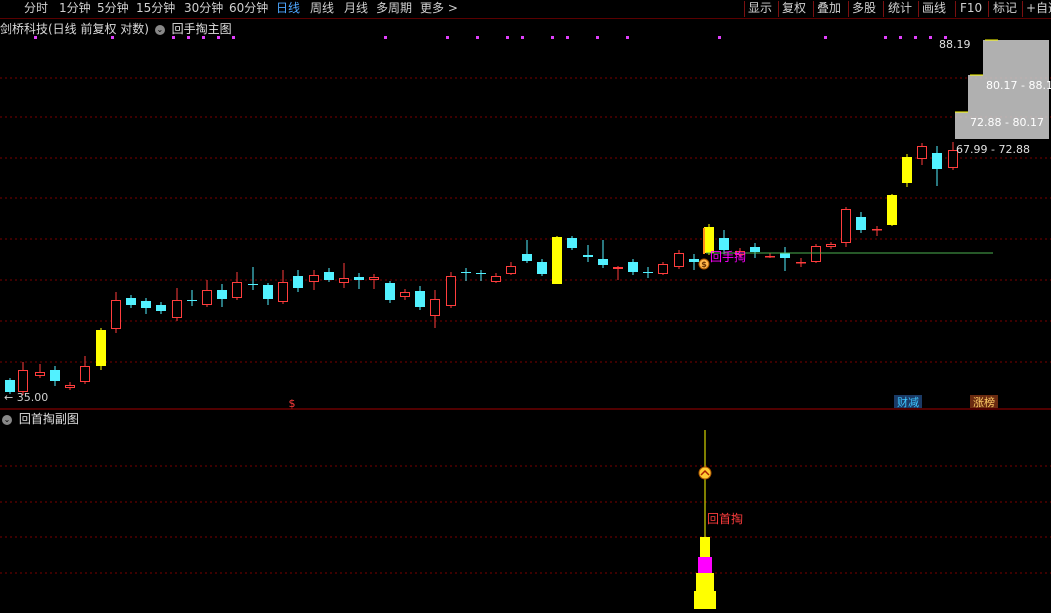 This screenshot has width=1051, height=613. Describe the element at coordinates (705, 473) in the screenshot. I see `sub-signal-icon` at that location.